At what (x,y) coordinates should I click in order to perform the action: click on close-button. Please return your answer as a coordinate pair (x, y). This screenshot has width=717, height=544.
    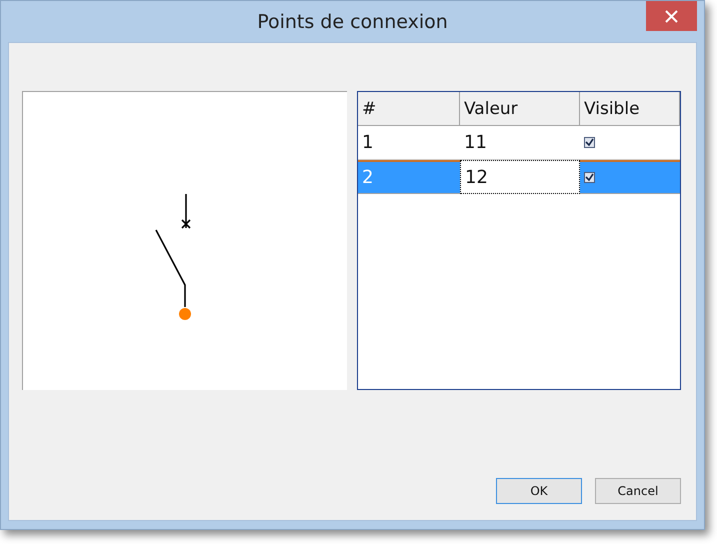
    Looking at the image, I should click on (671, 16).